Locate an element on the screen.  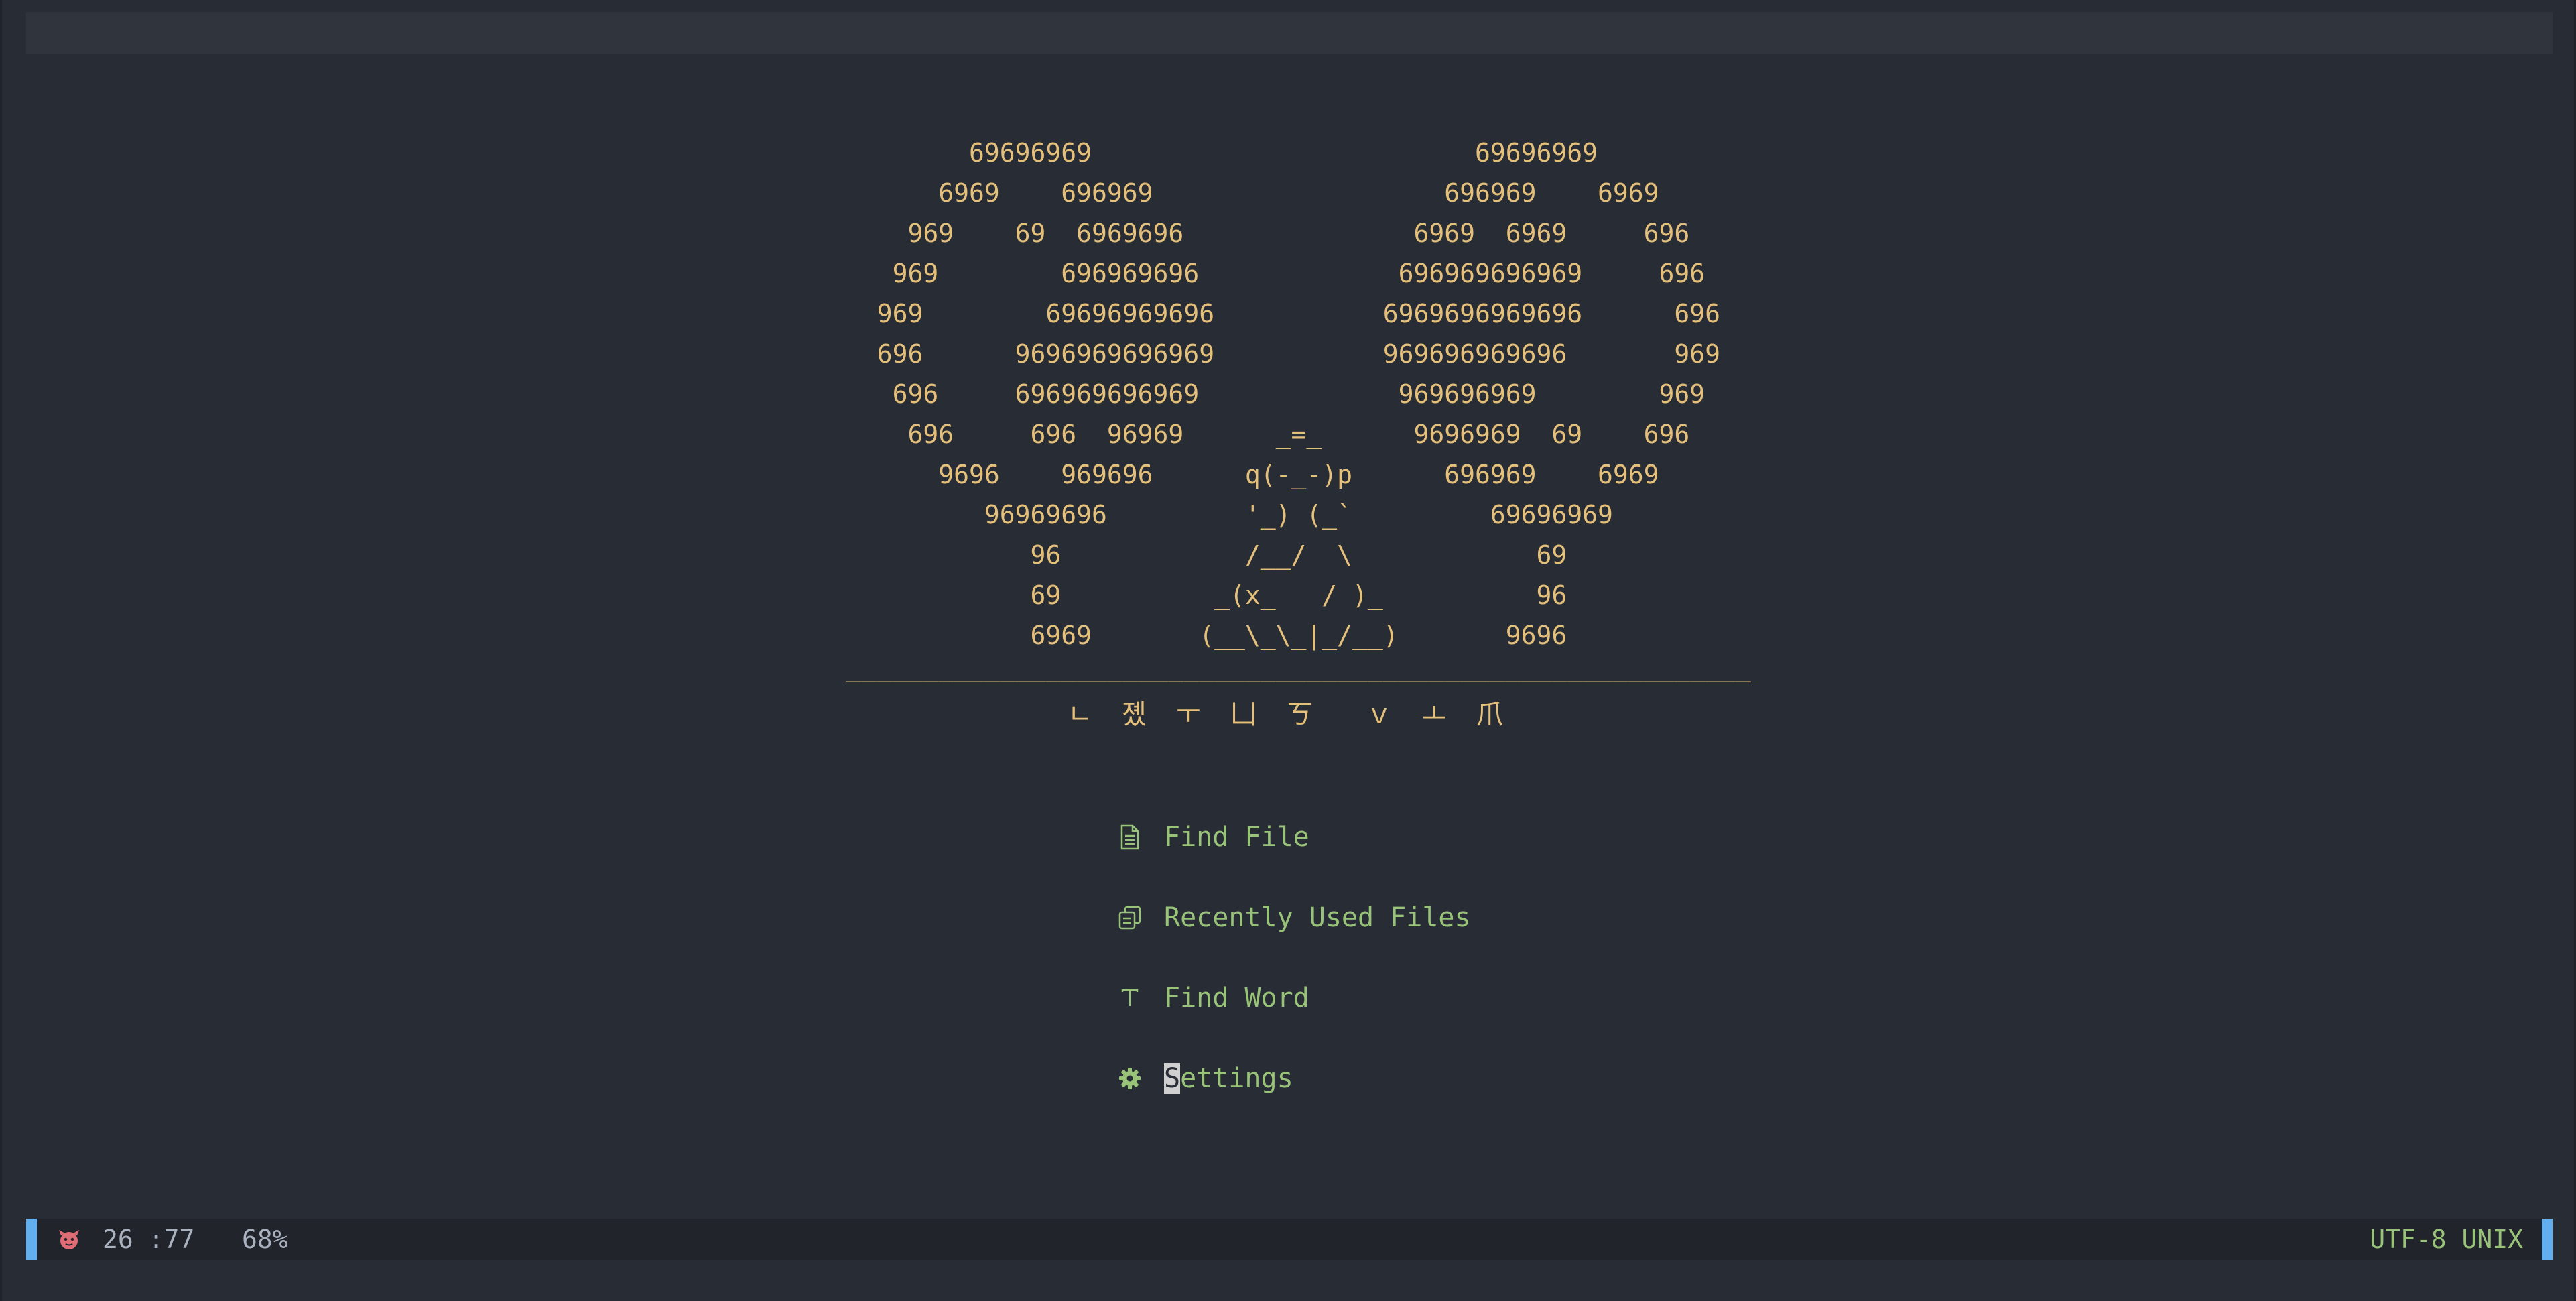
statusline: 26 :77 68% UTF-8 UNIX is located at coordinates (1289, 1239).